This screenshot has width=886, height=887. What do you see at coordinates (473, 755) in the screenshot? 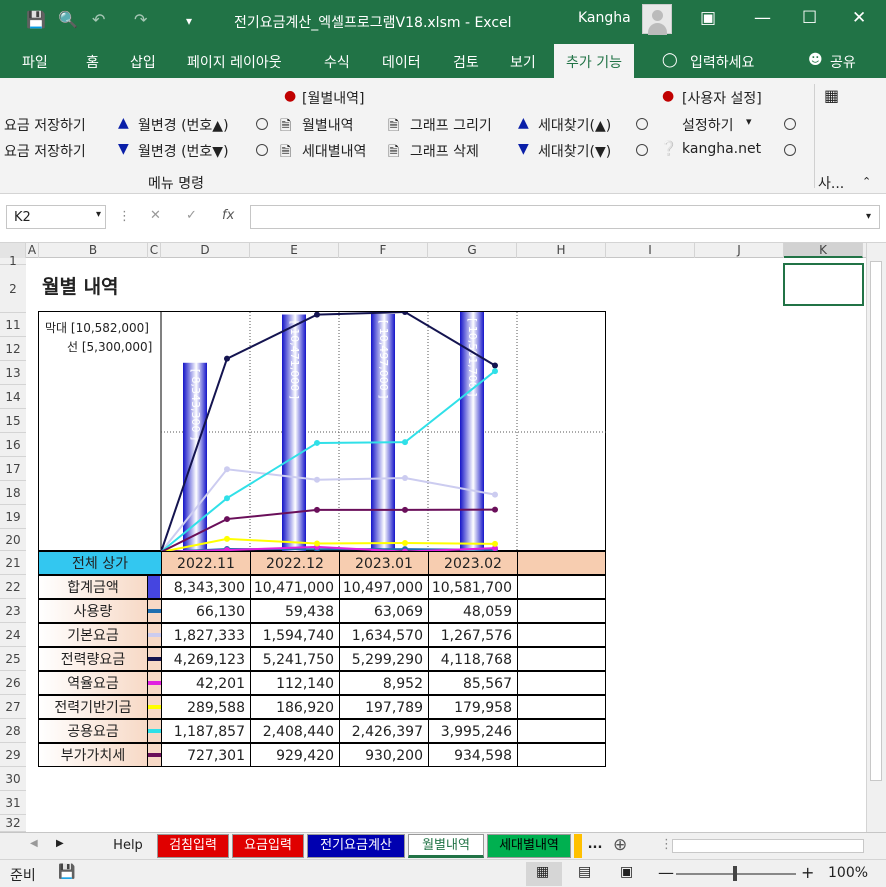
I see `table-cell: 934,598` at bounding box center [473, 755].